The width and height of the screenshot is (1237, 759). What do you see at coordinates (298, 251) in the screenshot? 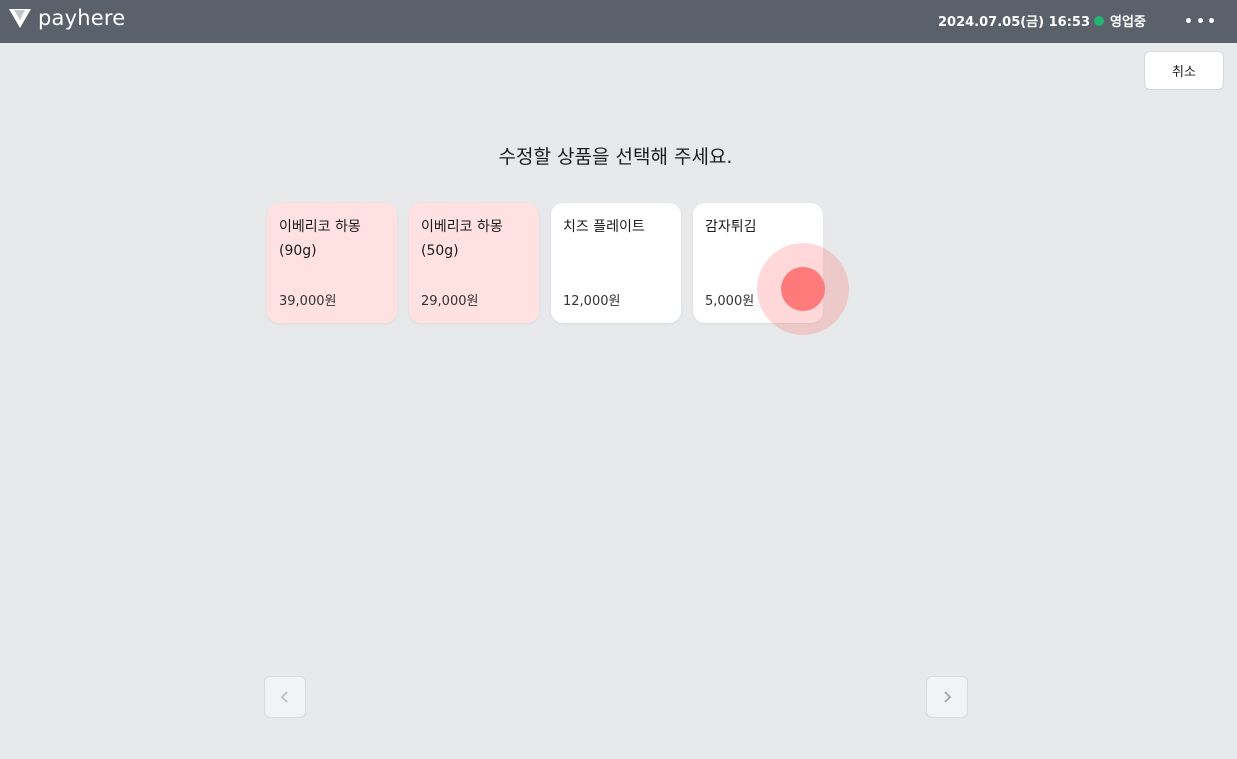
I see `product-name-line: (90g)` at bounding box center [298, 251].